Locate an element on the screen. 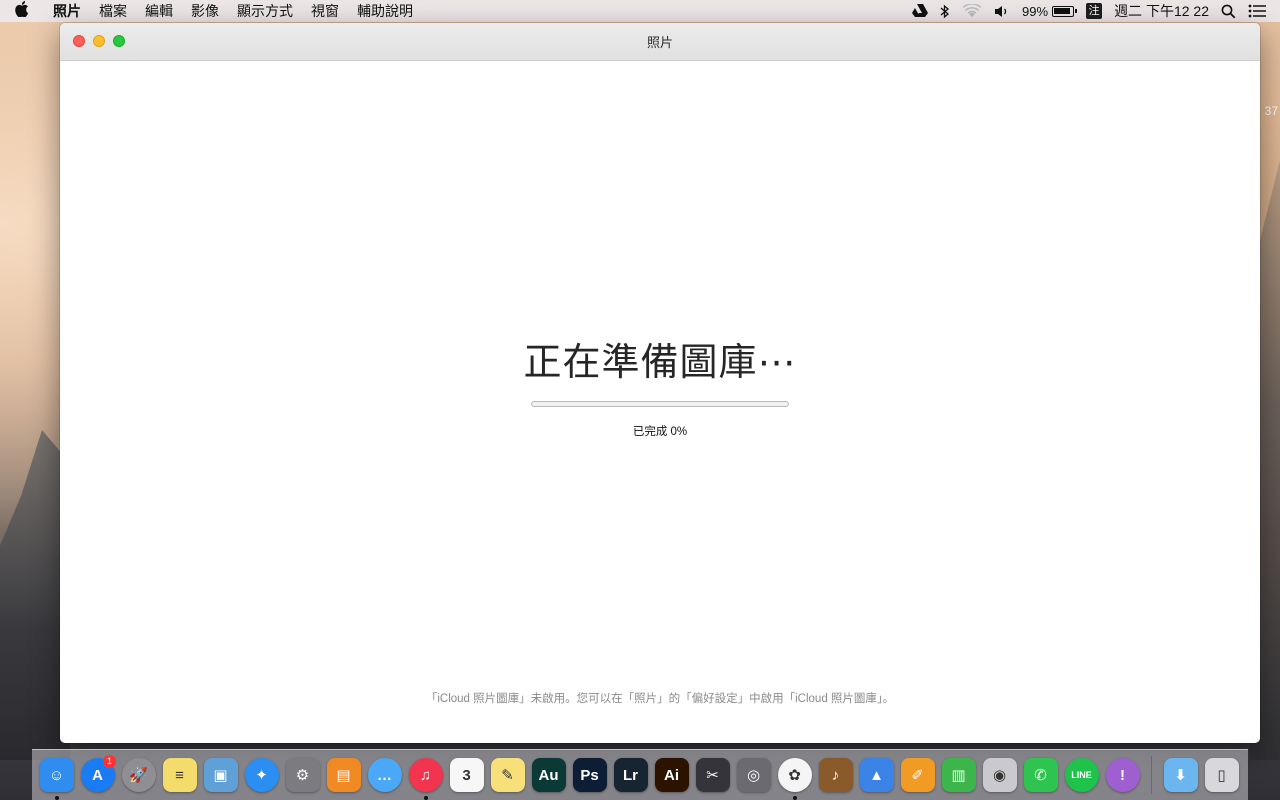 The width and height of the screenshot is (1280, 800). dock-separator is located at coordinates (1151, 775).